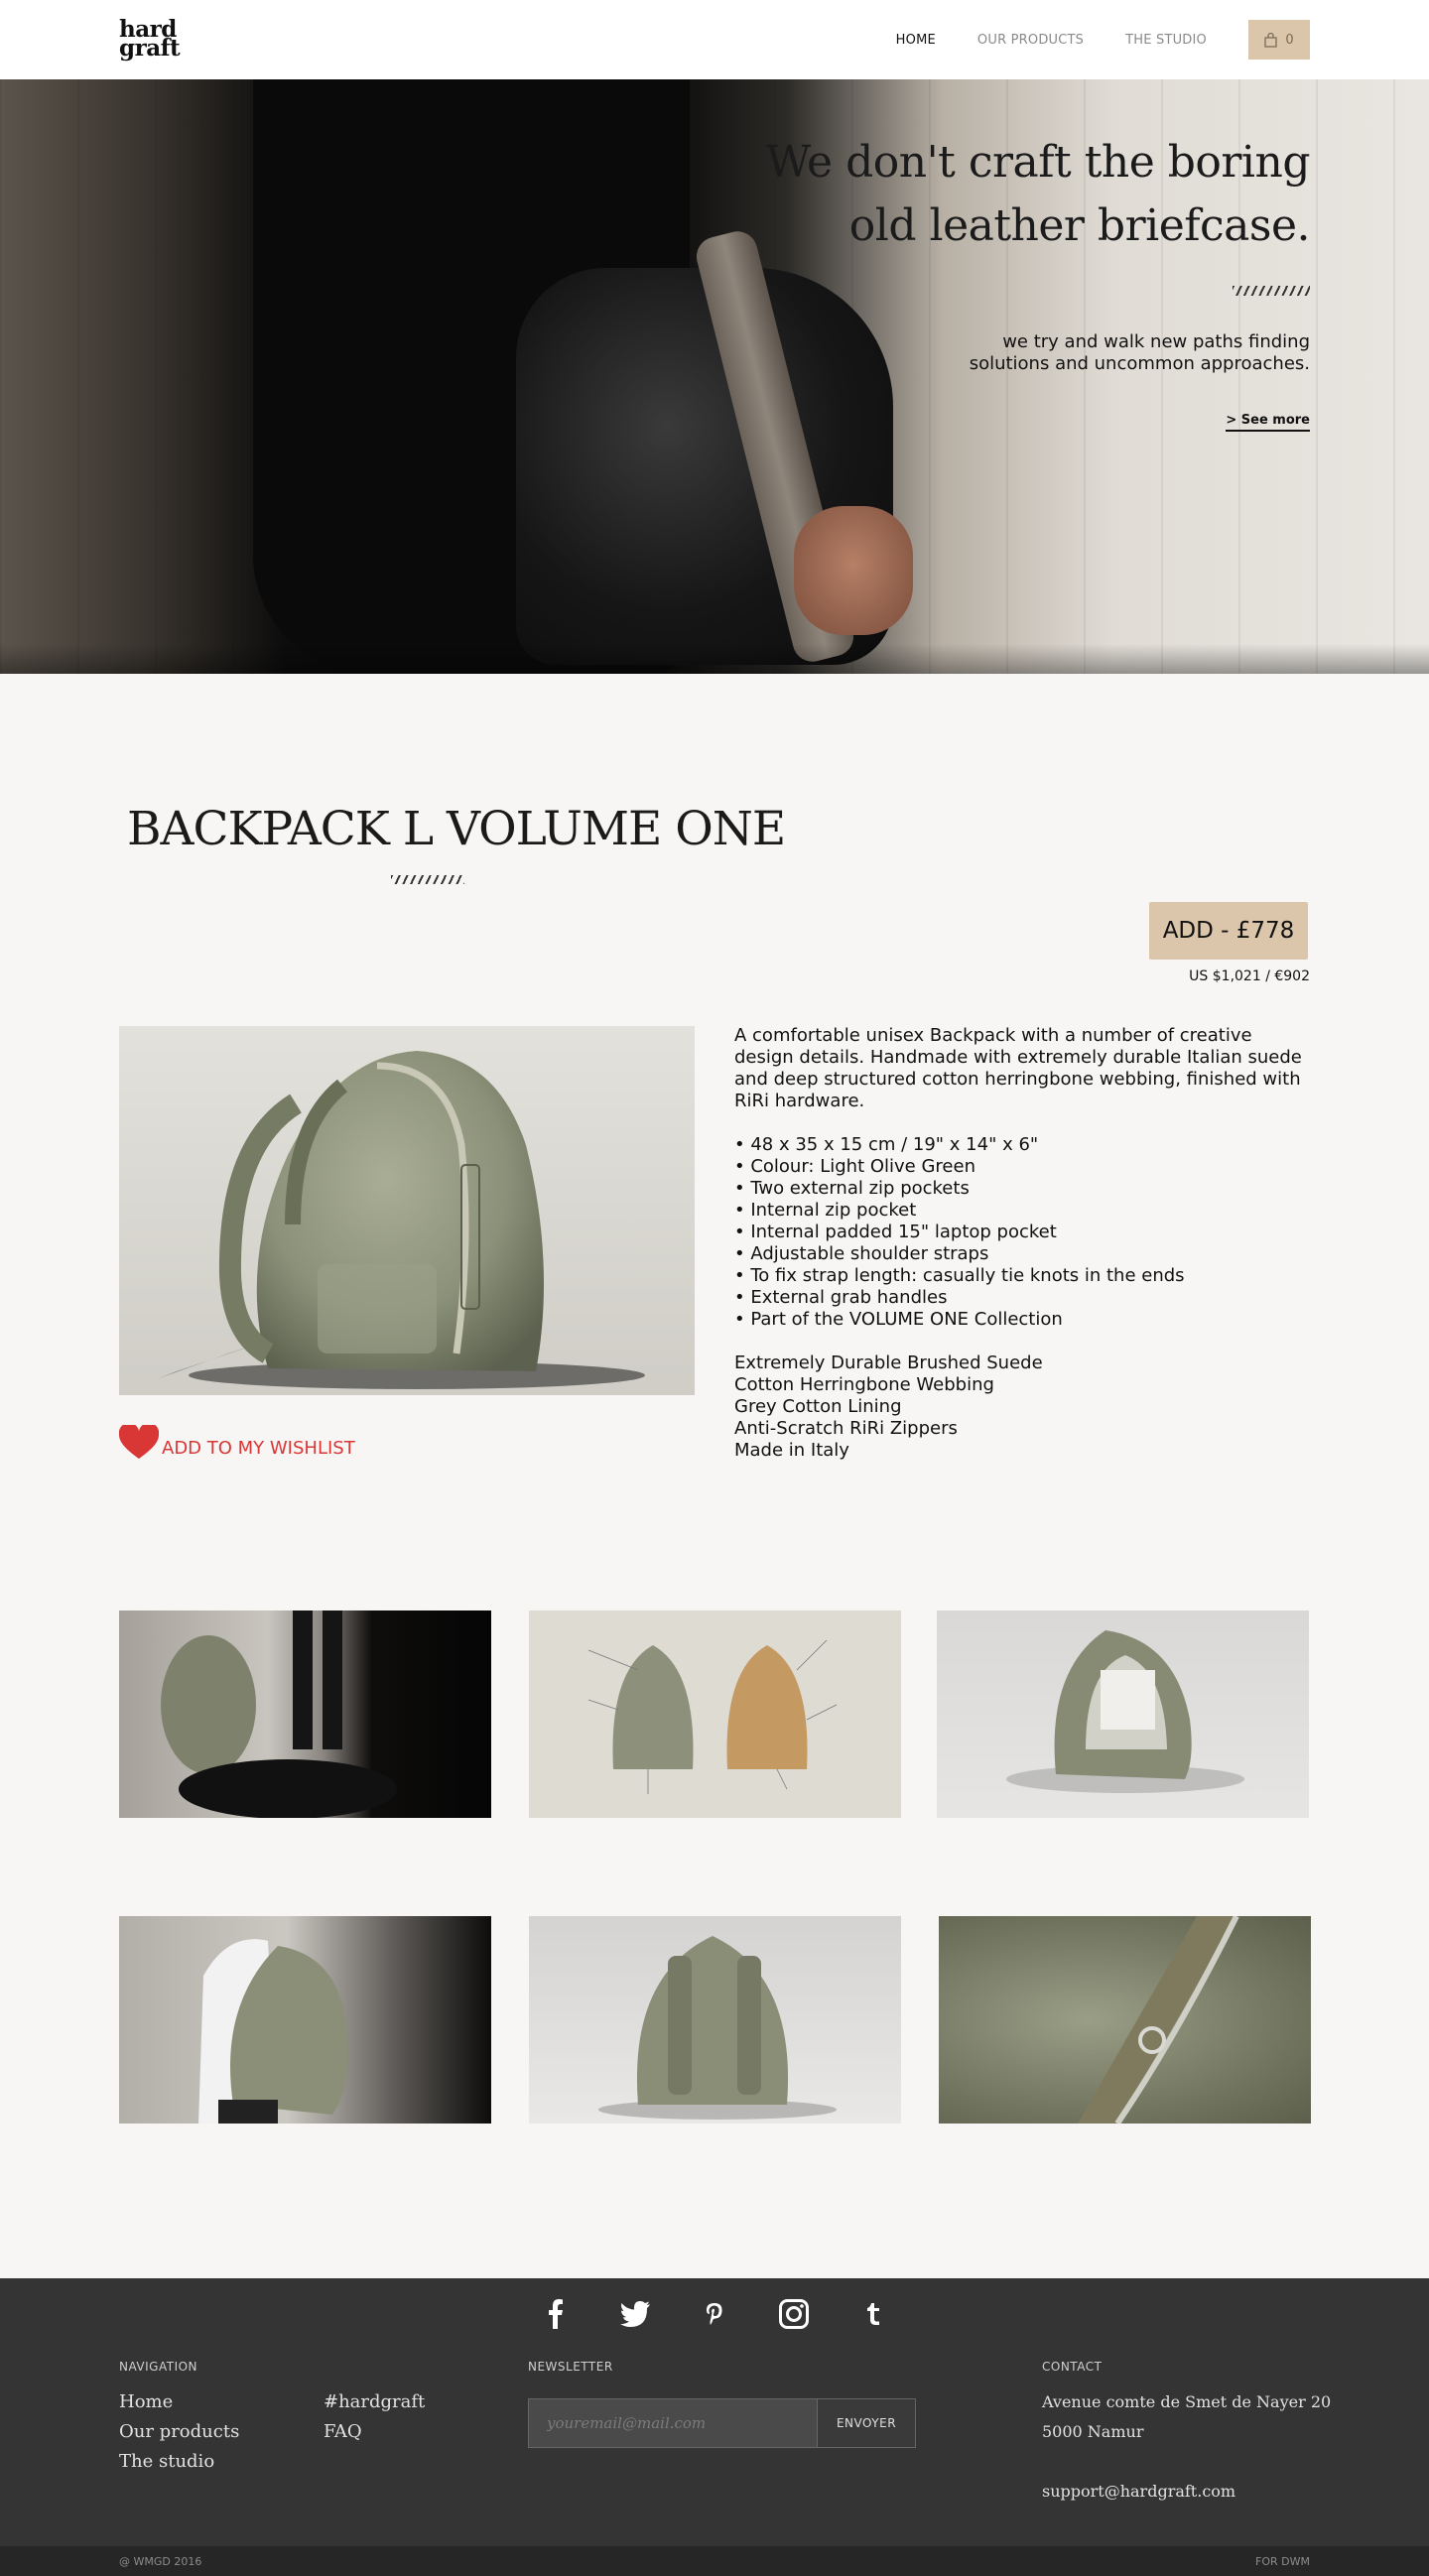  I want to click on newsletter-heading: NEWSLETTER, so click(570, 2367).